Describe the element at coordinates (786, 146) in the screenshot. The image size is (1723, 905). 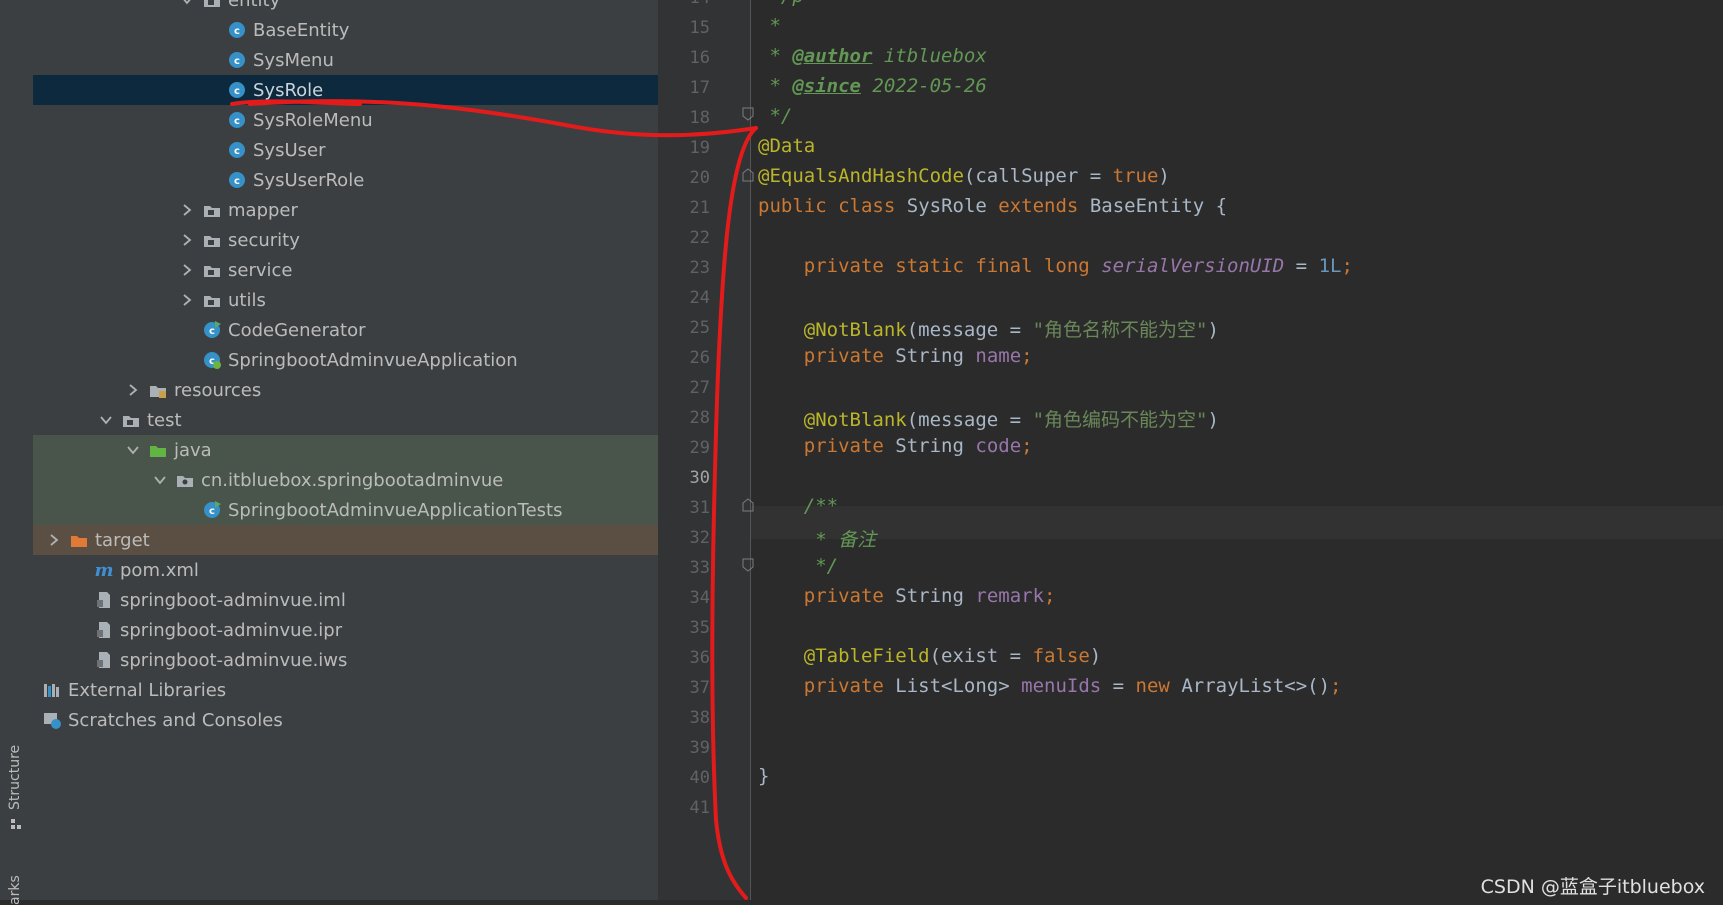
I see `code-line: @Data` at that location.